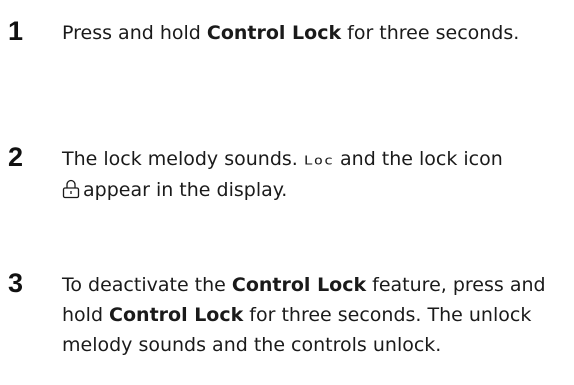  I want to click on step-text-segment: To deactivate the, so click(147, 285).